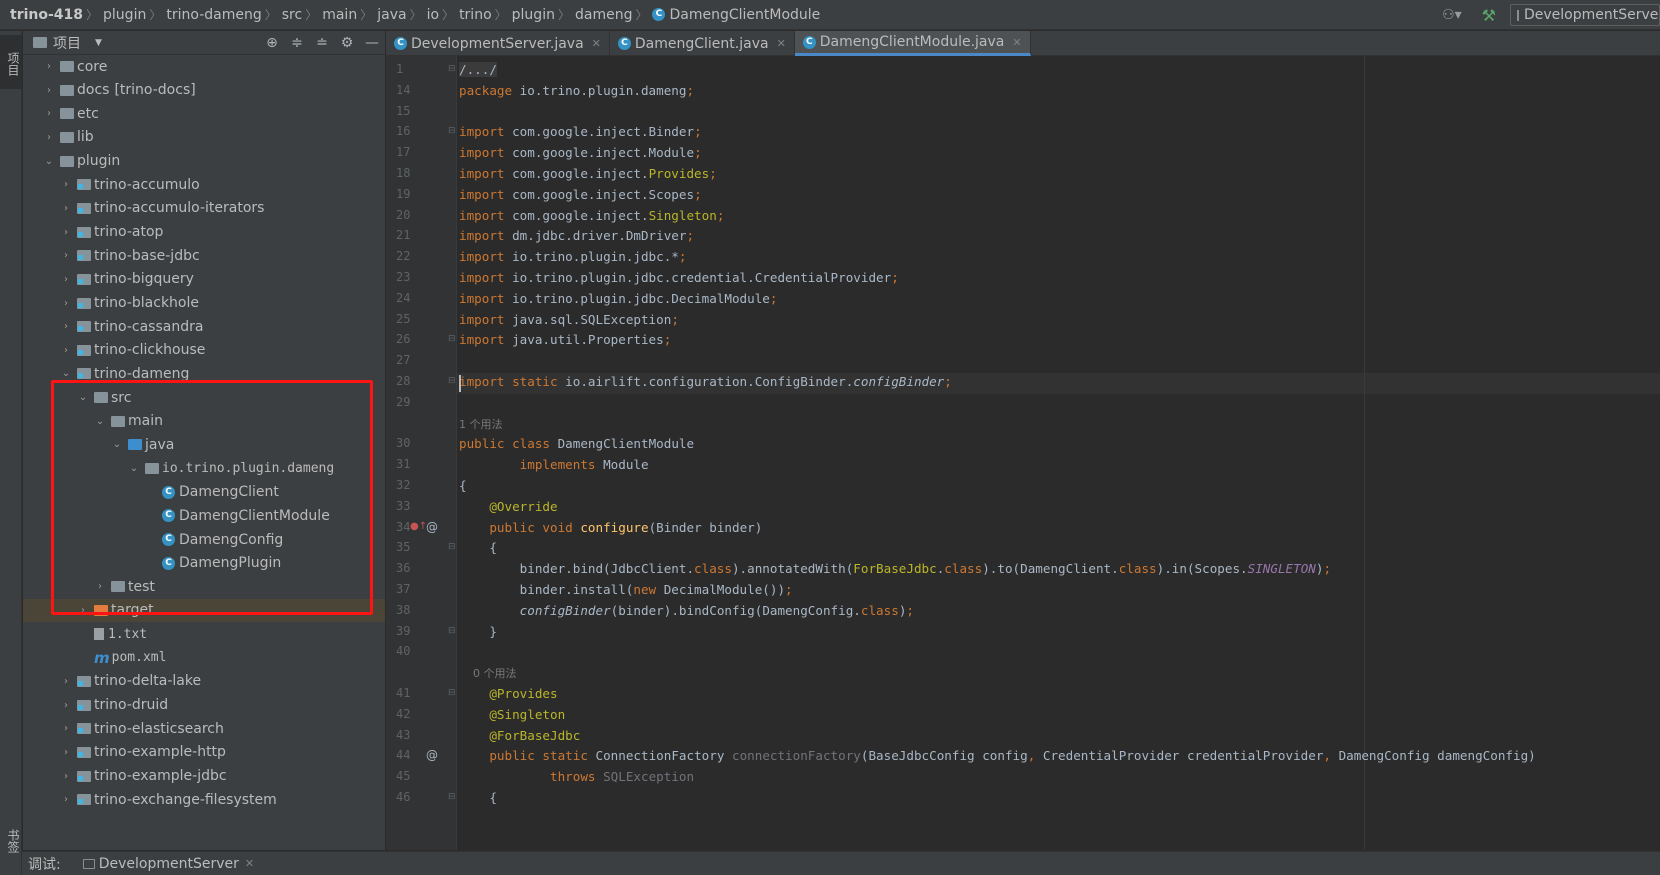 This screenshot has width=1660, height=875. I want to click on tree-item: › trino-atop, so click(199, 232).